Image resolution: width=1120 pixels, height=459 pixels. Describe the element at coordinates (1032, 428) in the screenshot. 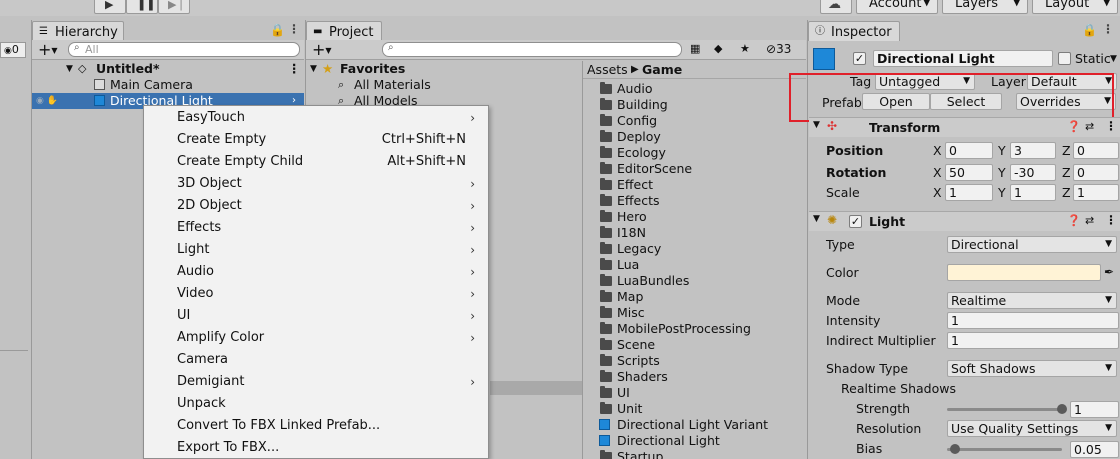

I see `resolution-dropdown: Use Quality Settings ▼` at that location.